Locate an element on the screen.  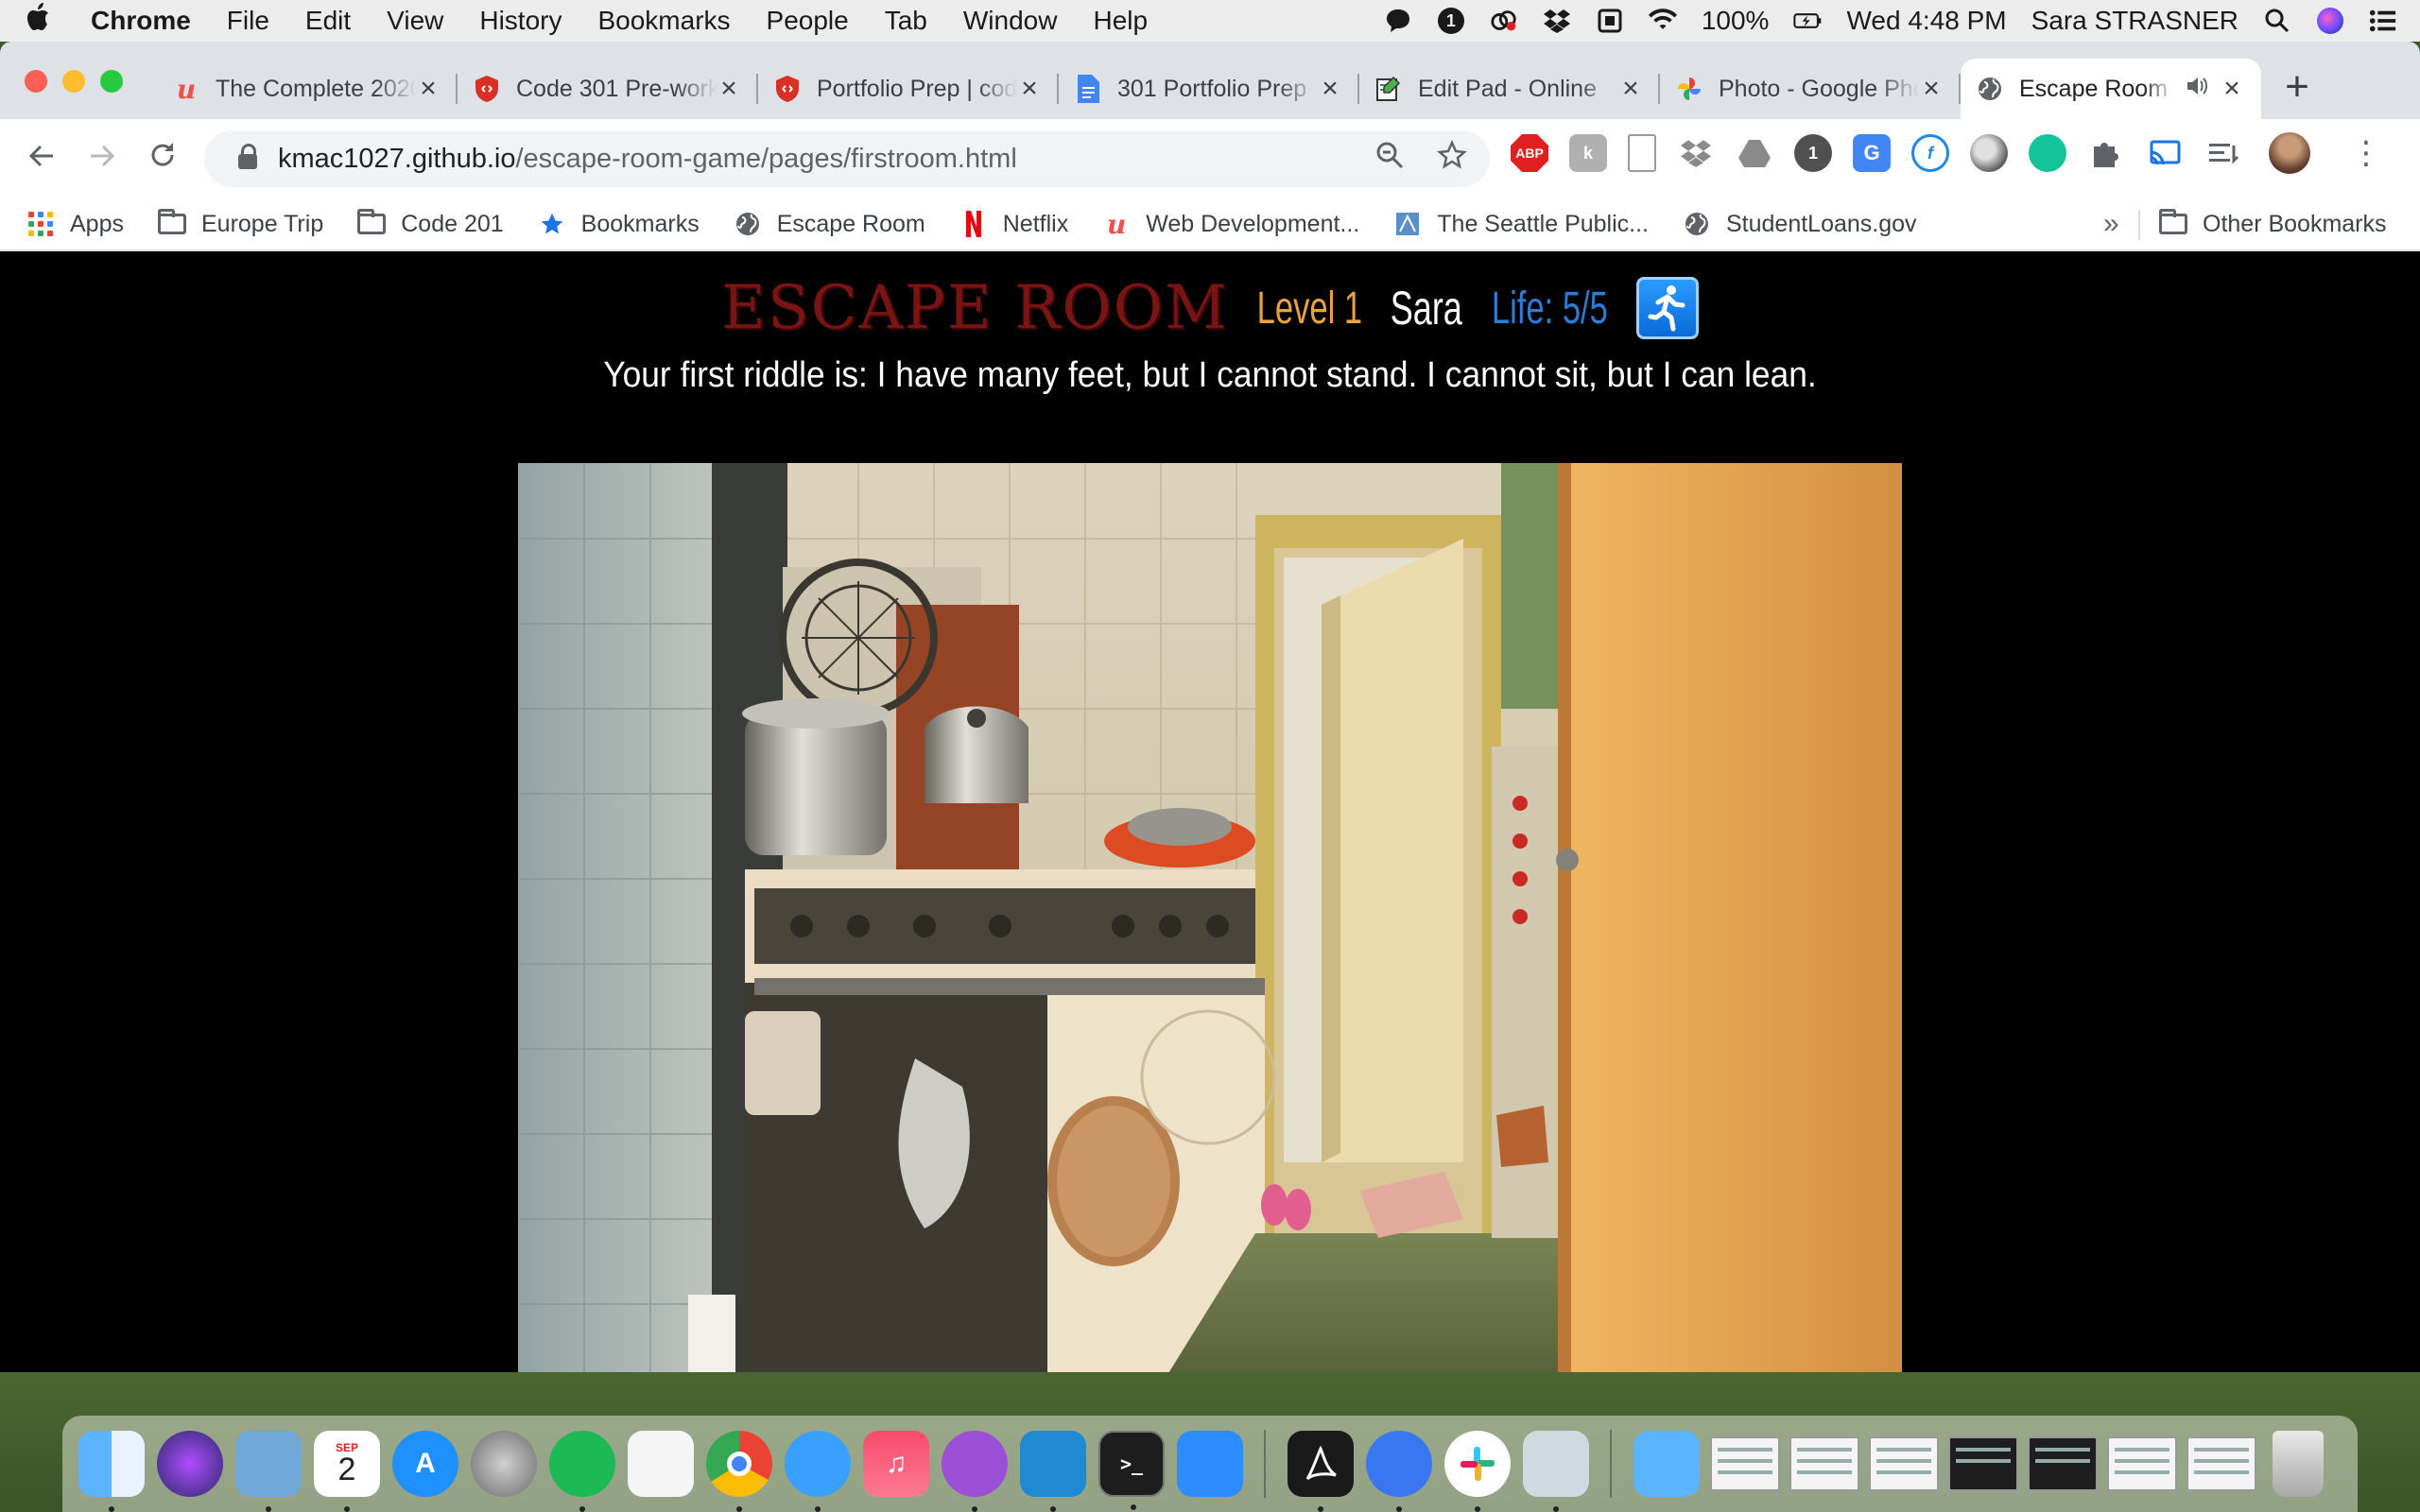
tab-google-photos: Photo - Google Photos × is located at coordinates (1810, 89).